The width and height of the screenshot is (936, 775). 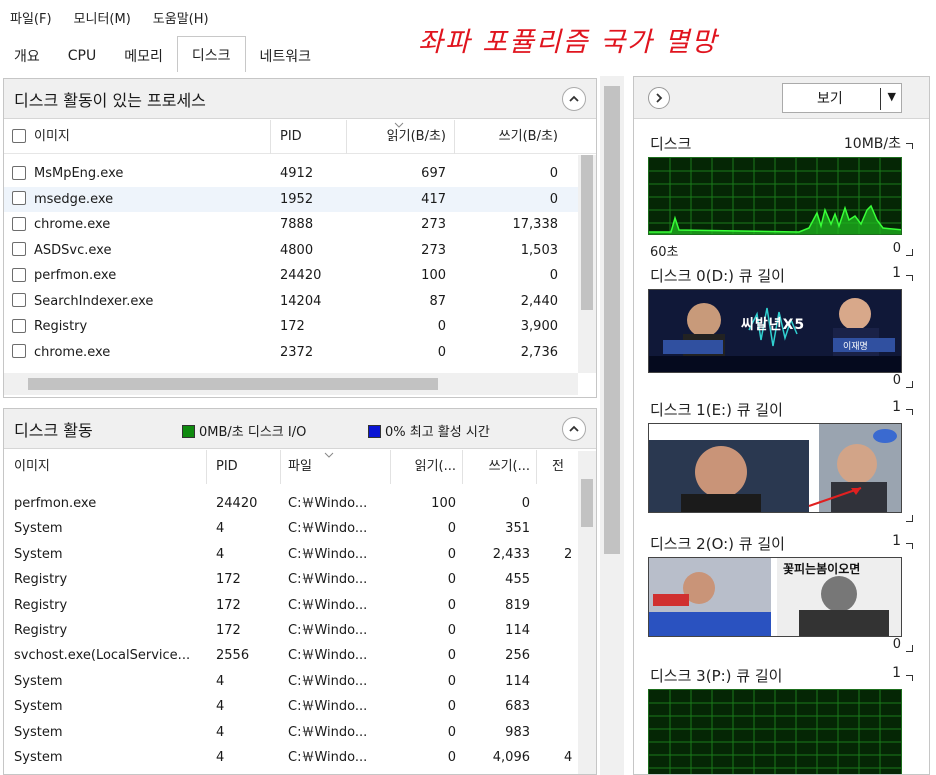 I want to click on row-write: 114, so click(x=517, y=681).